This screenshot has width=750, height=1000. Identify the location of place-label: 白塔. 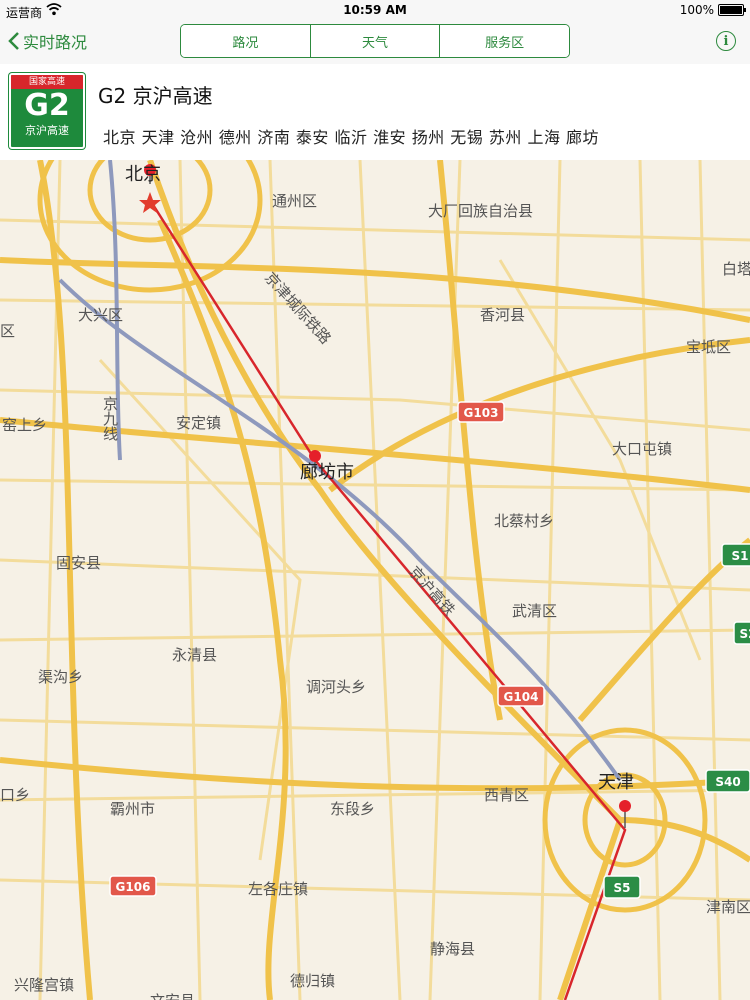
(736, 269).